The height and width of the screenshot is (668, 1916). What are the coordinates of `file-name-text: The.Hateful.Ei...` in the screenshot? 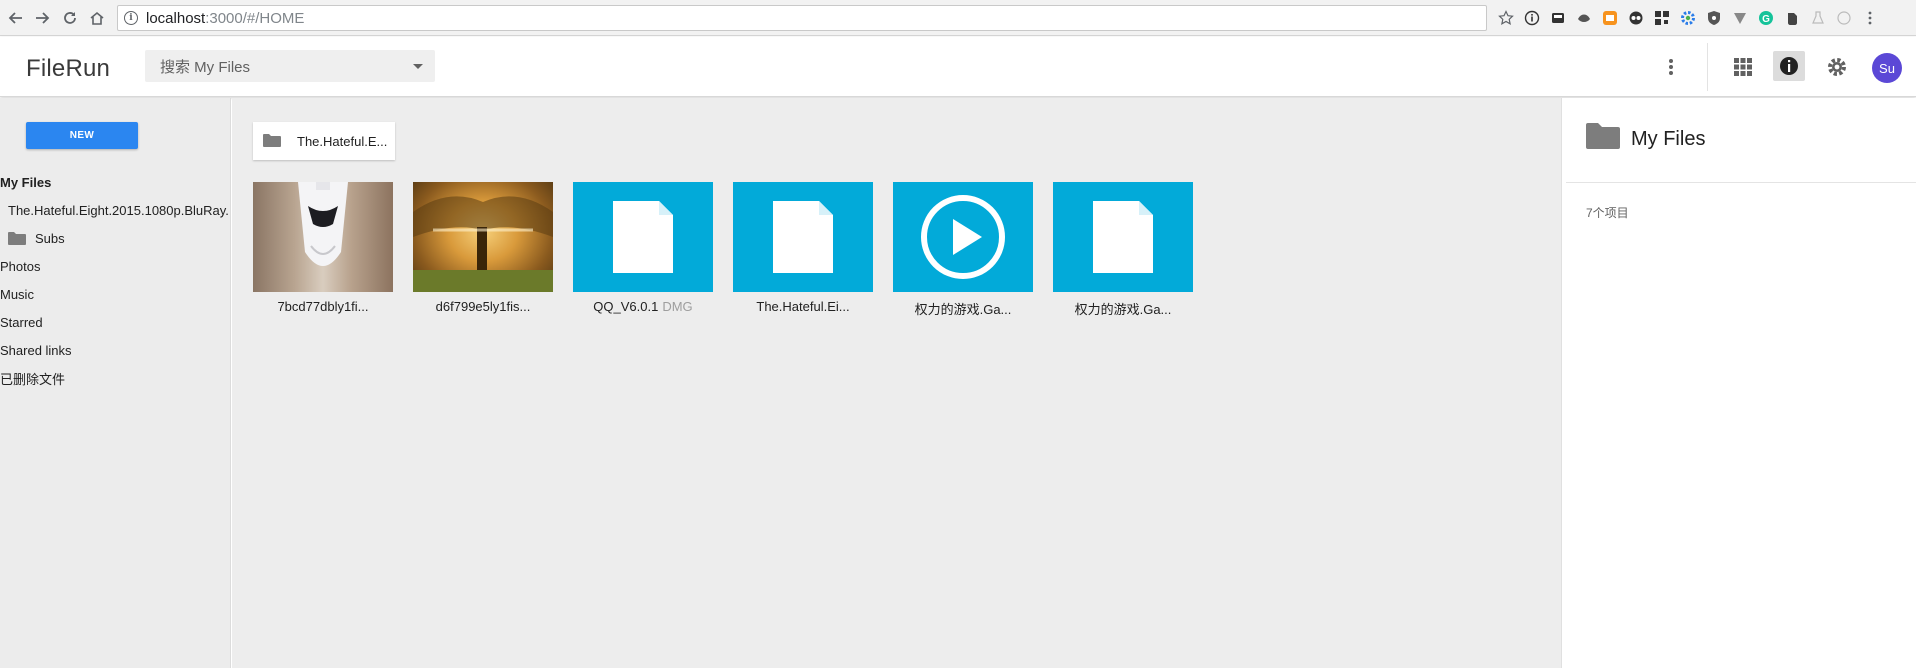 It's located at (803, 306).